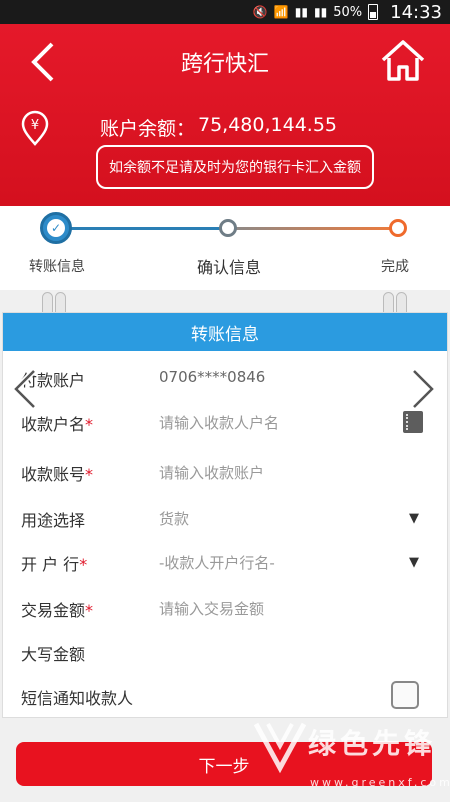 This screenshot has width=450, height=802. I want to click on row-amount: 交易金额* 请输入交易金额, so click(225, 609).